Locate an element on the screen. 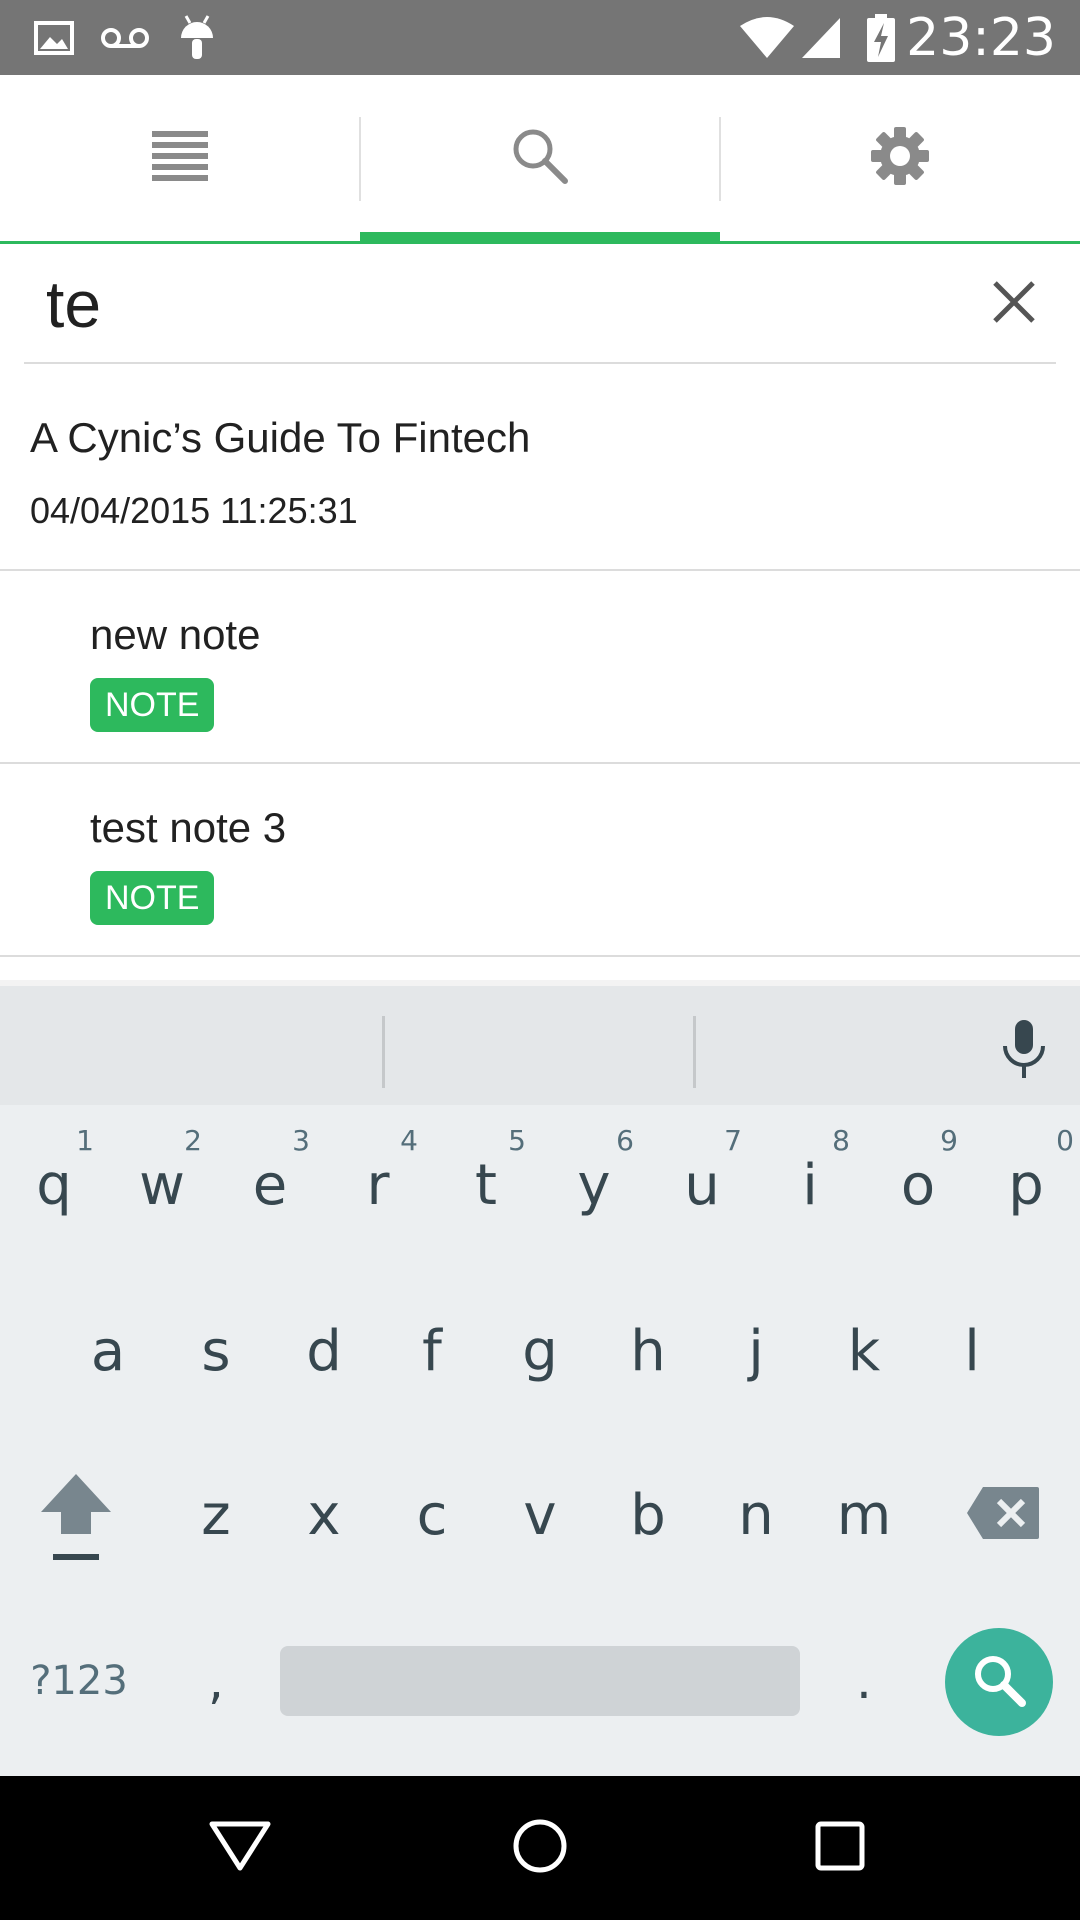 The width and height of the screenshot is (1080, 1920). tab-bar is located at coordinates (540, 159).